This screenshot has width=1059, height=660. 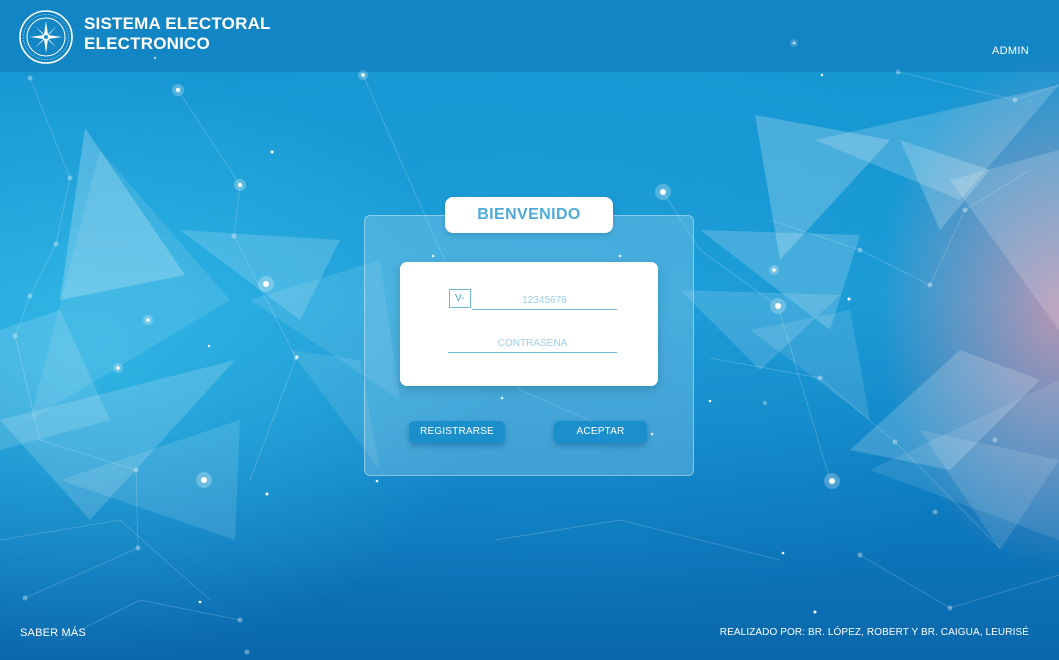 I want to click on register-button: REGISTRARSE, so click(x=457, y=432).